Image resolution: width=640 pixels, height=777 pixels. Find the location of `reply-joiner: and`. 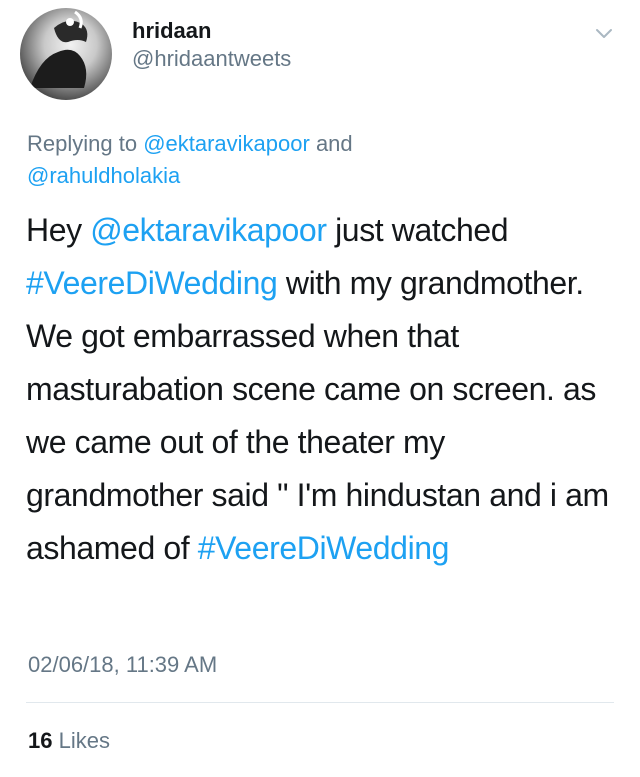

reply-joiner: and is located at coordinates (331, 143).